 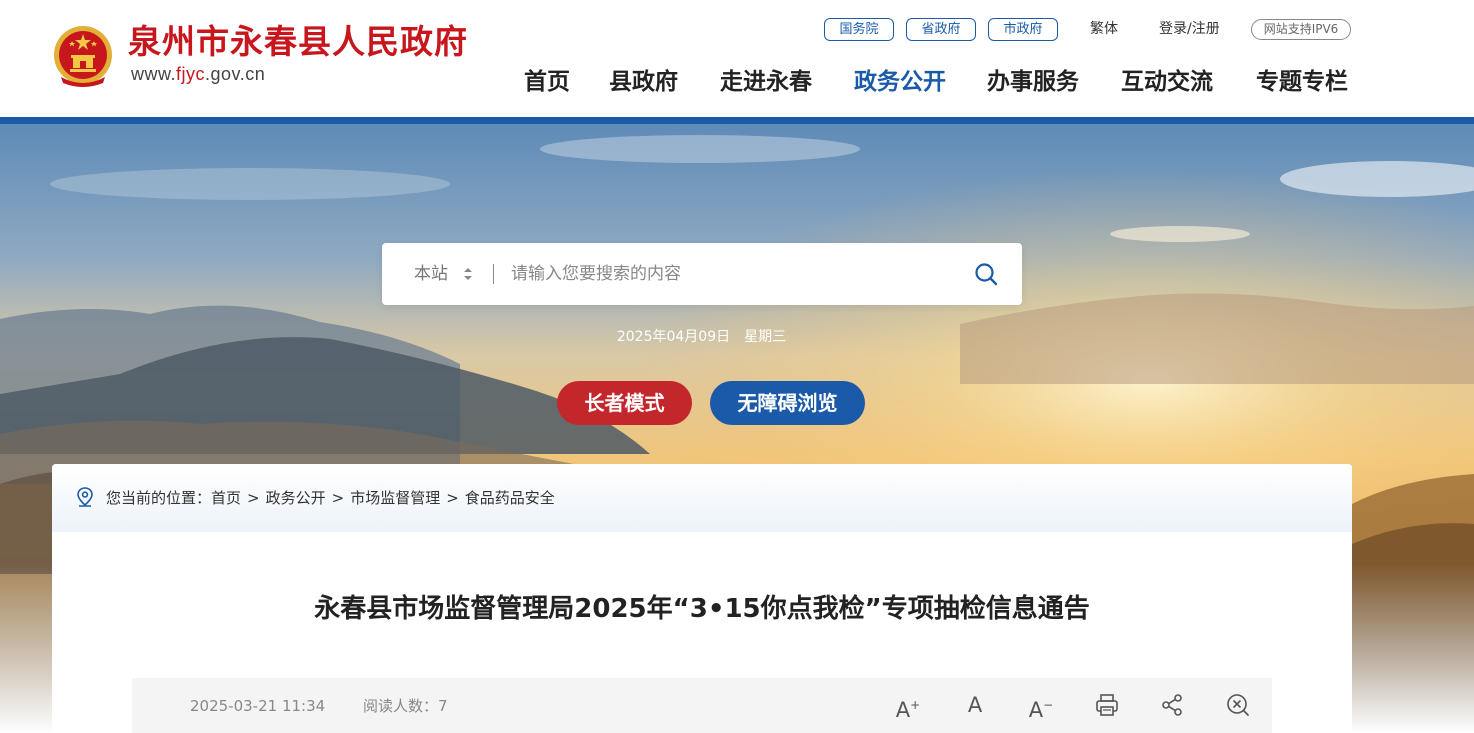 I want to click on sort-arrows-icon, so click(x=468, y=274).